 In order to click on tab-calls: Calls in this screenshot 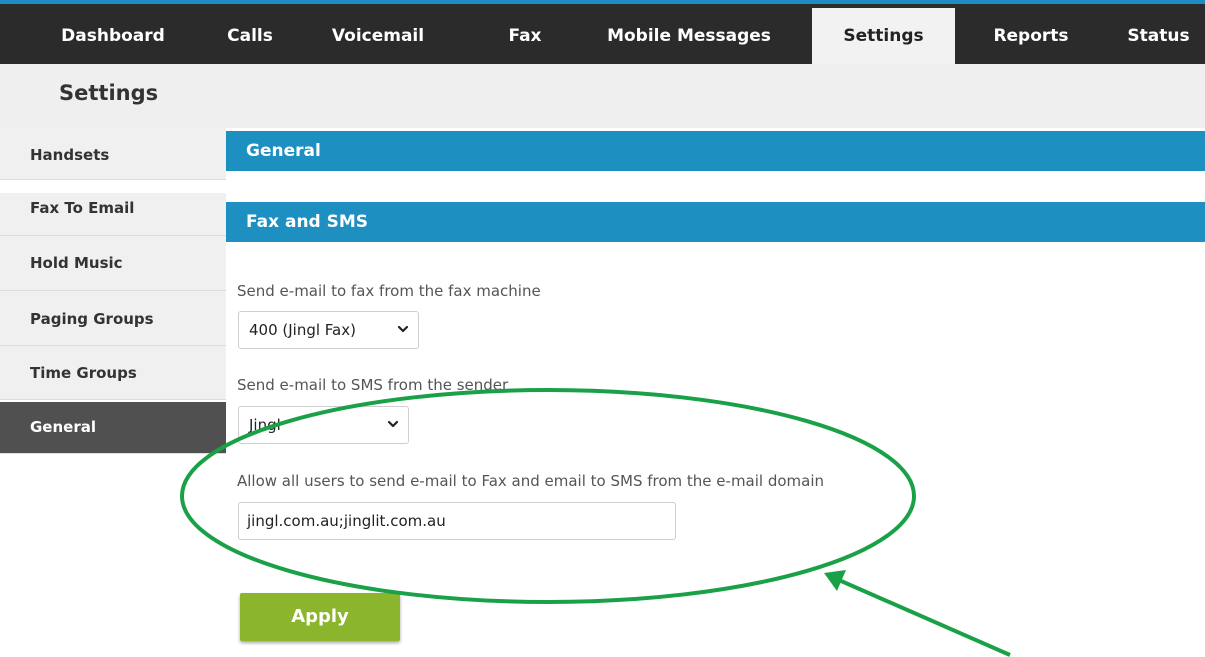, I will do `click(250, 36)`.